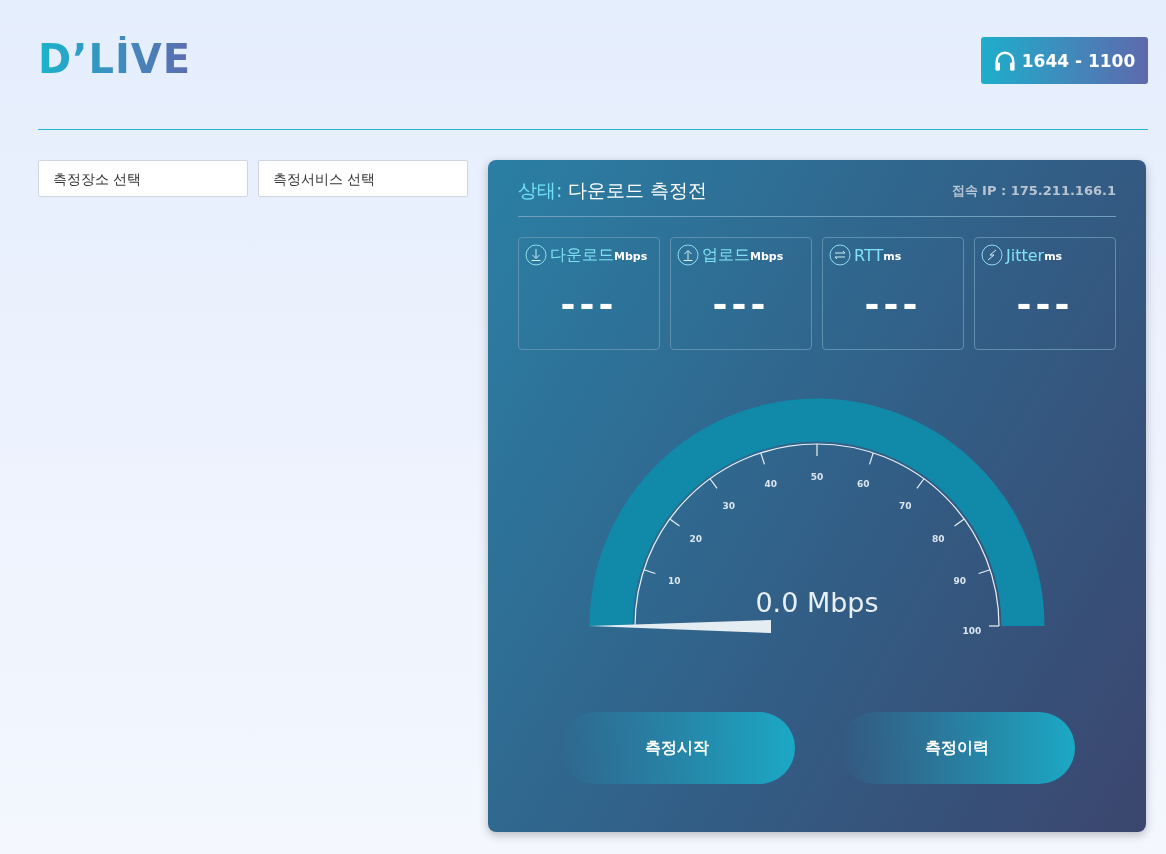  Describe the element at coordinates (674, 580) in the screenshot. I see `tick-label: 10` at that location.